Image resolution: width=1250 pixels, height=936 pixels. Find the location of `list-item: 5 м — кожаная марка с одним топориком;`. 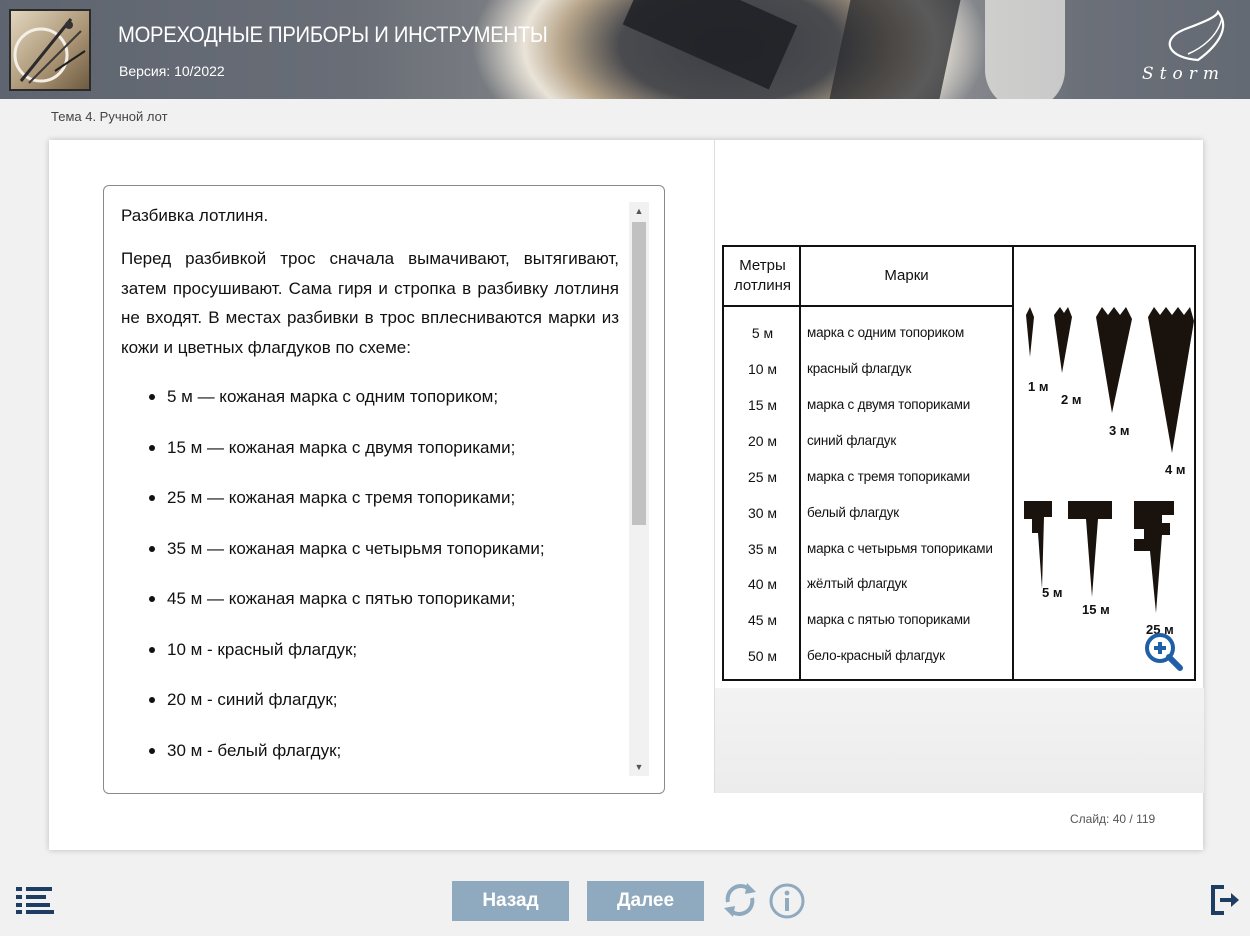

list-item: 5 м — кожаная марка с одним топориком; is located at coordinates (384, 399).